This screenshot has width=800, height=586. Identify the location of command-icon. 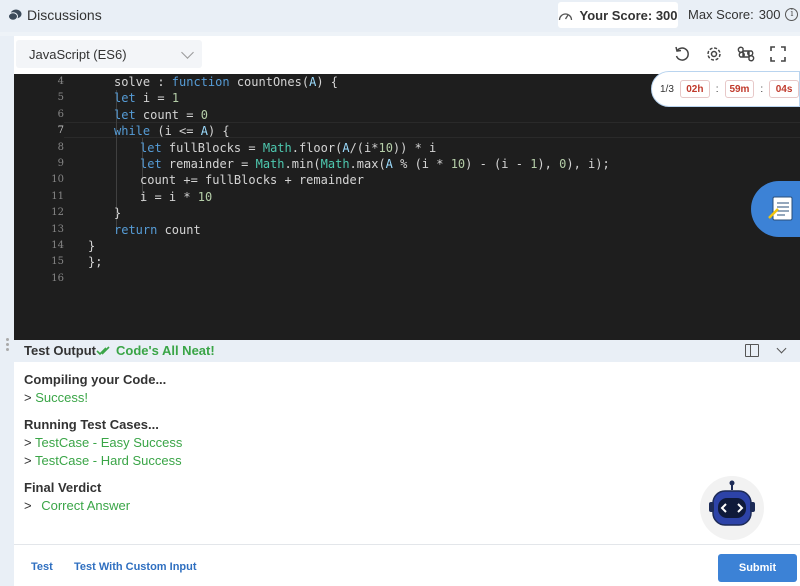
(746, 54).